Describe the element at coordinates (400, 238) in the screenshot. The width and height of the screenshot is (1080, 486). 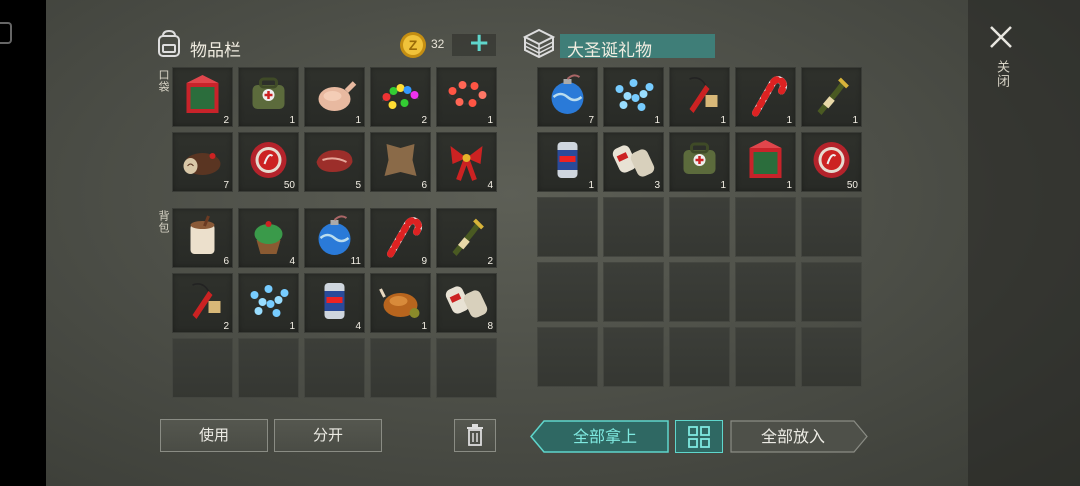
I see `item-slot: 9` at that location.